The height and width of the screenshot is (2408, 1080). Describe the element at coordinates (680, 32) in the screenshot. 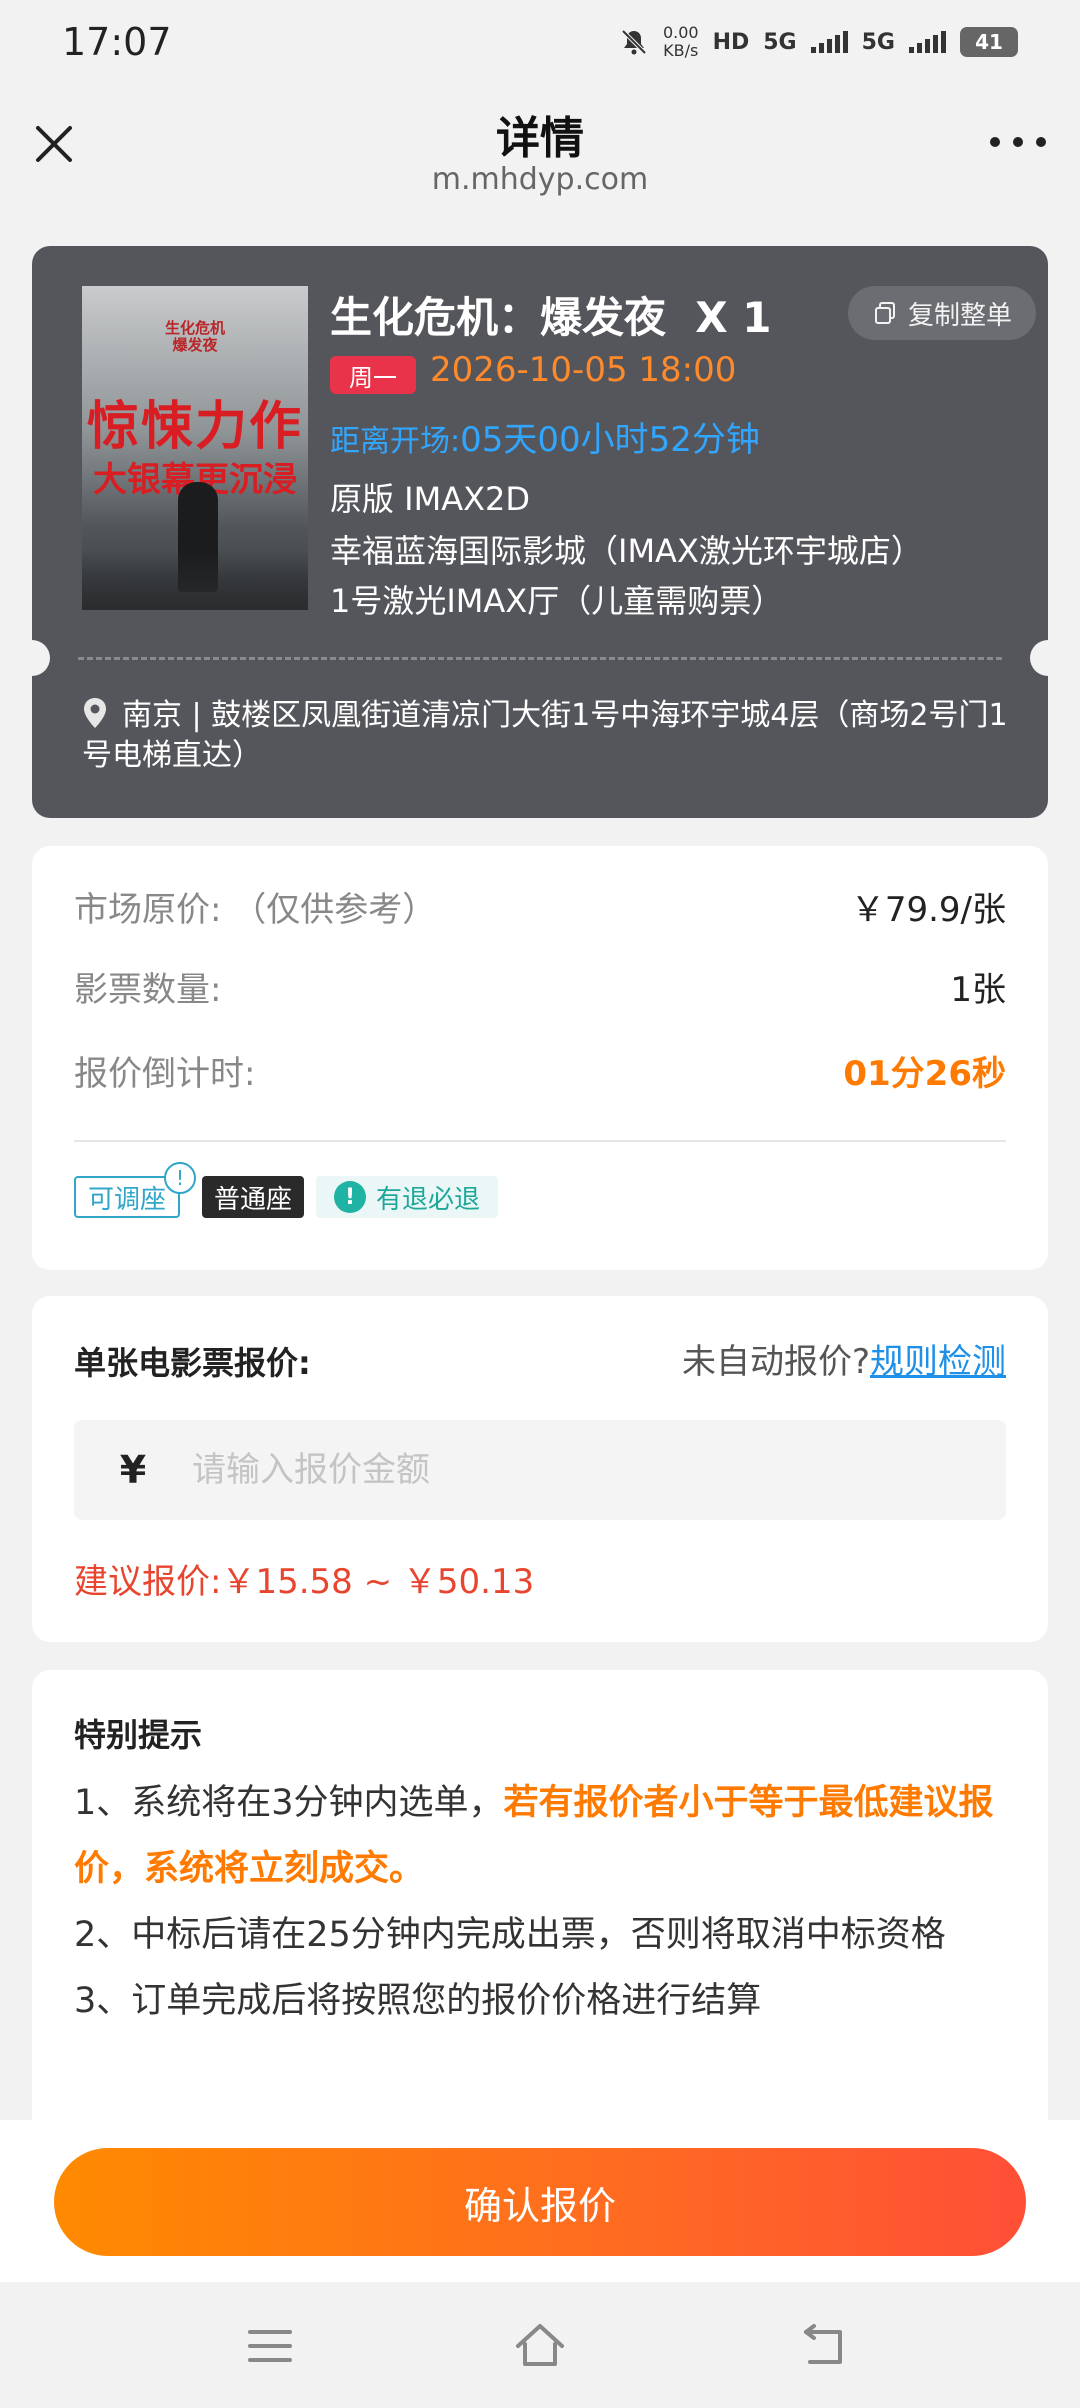

I see `net-speed-value: 0.00` at that location.